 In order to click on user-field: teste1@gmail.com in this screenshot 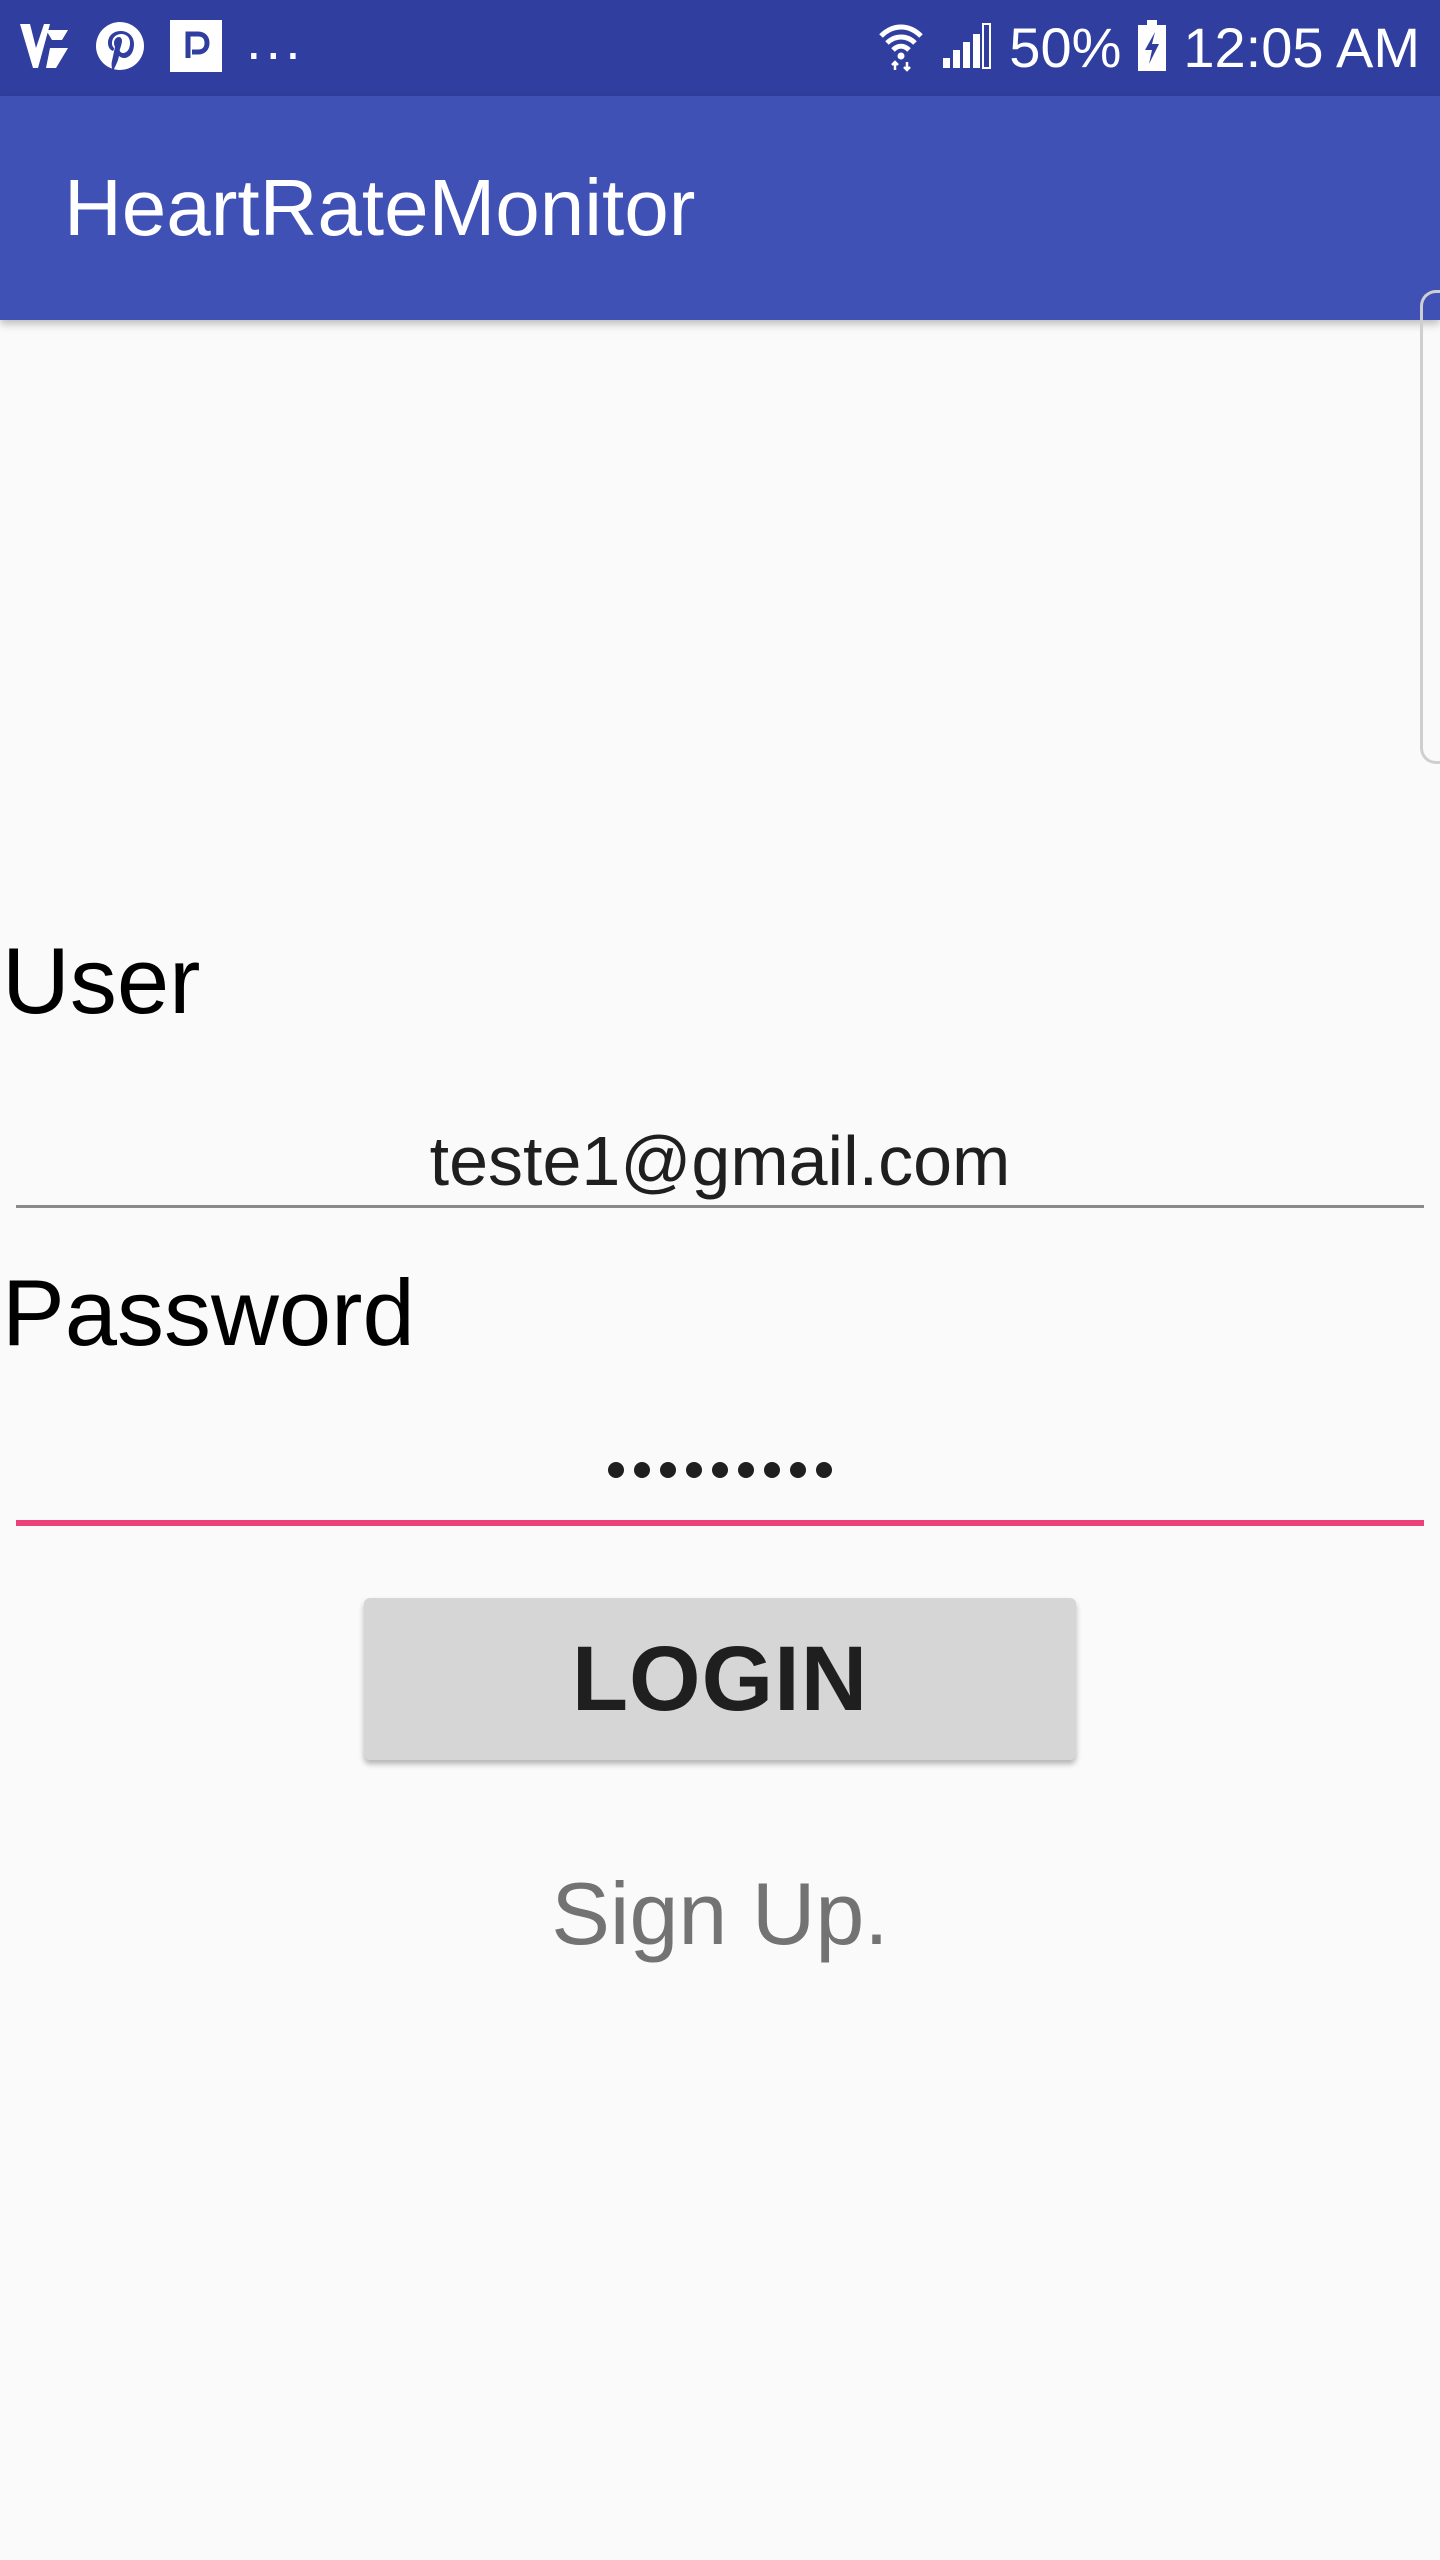, I will do `click(720, 1160)`.